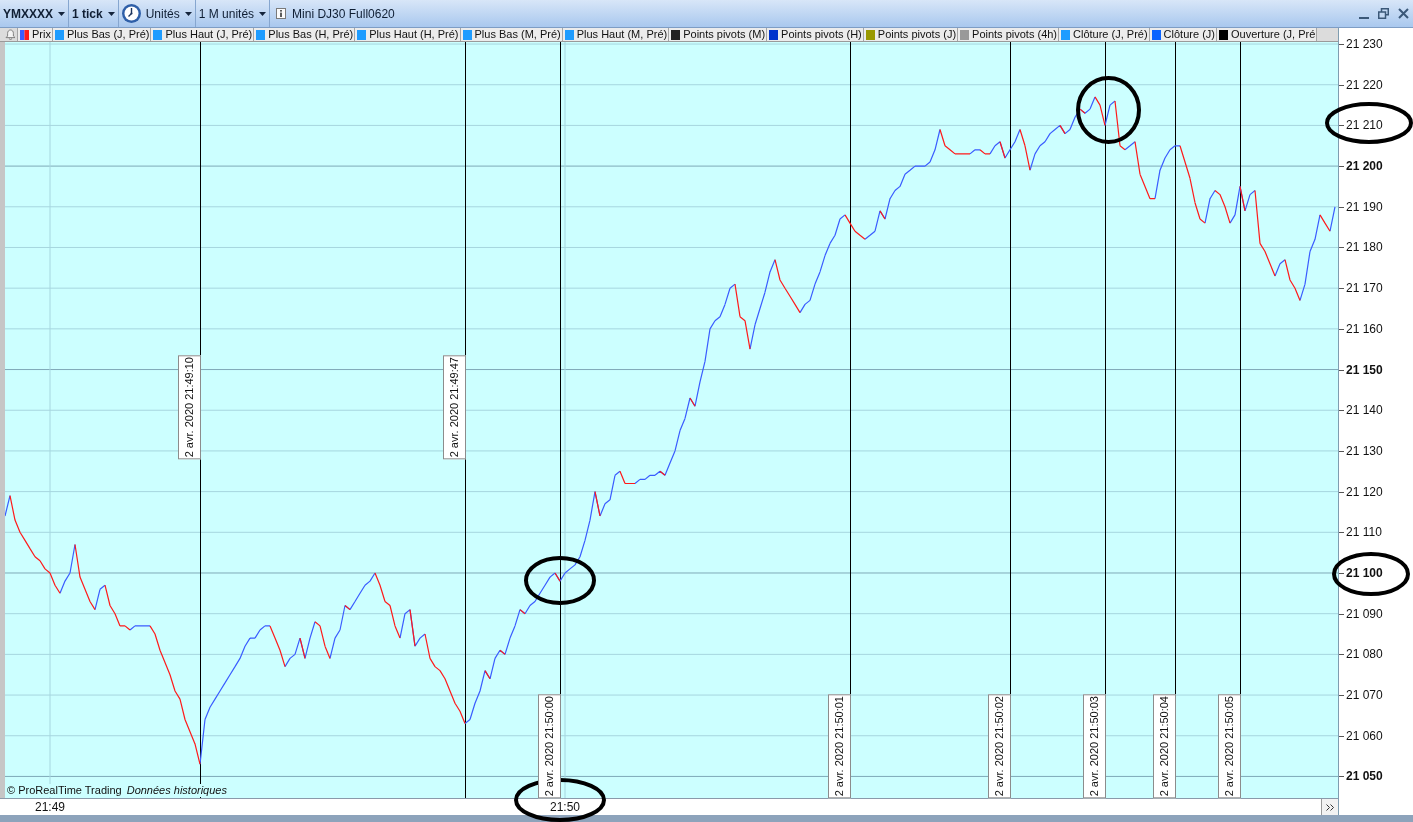  Describe the element at coordinates (102, 34) in the screenshot. I see `legend-item: Plus Bas (J, Pré)` at that location.